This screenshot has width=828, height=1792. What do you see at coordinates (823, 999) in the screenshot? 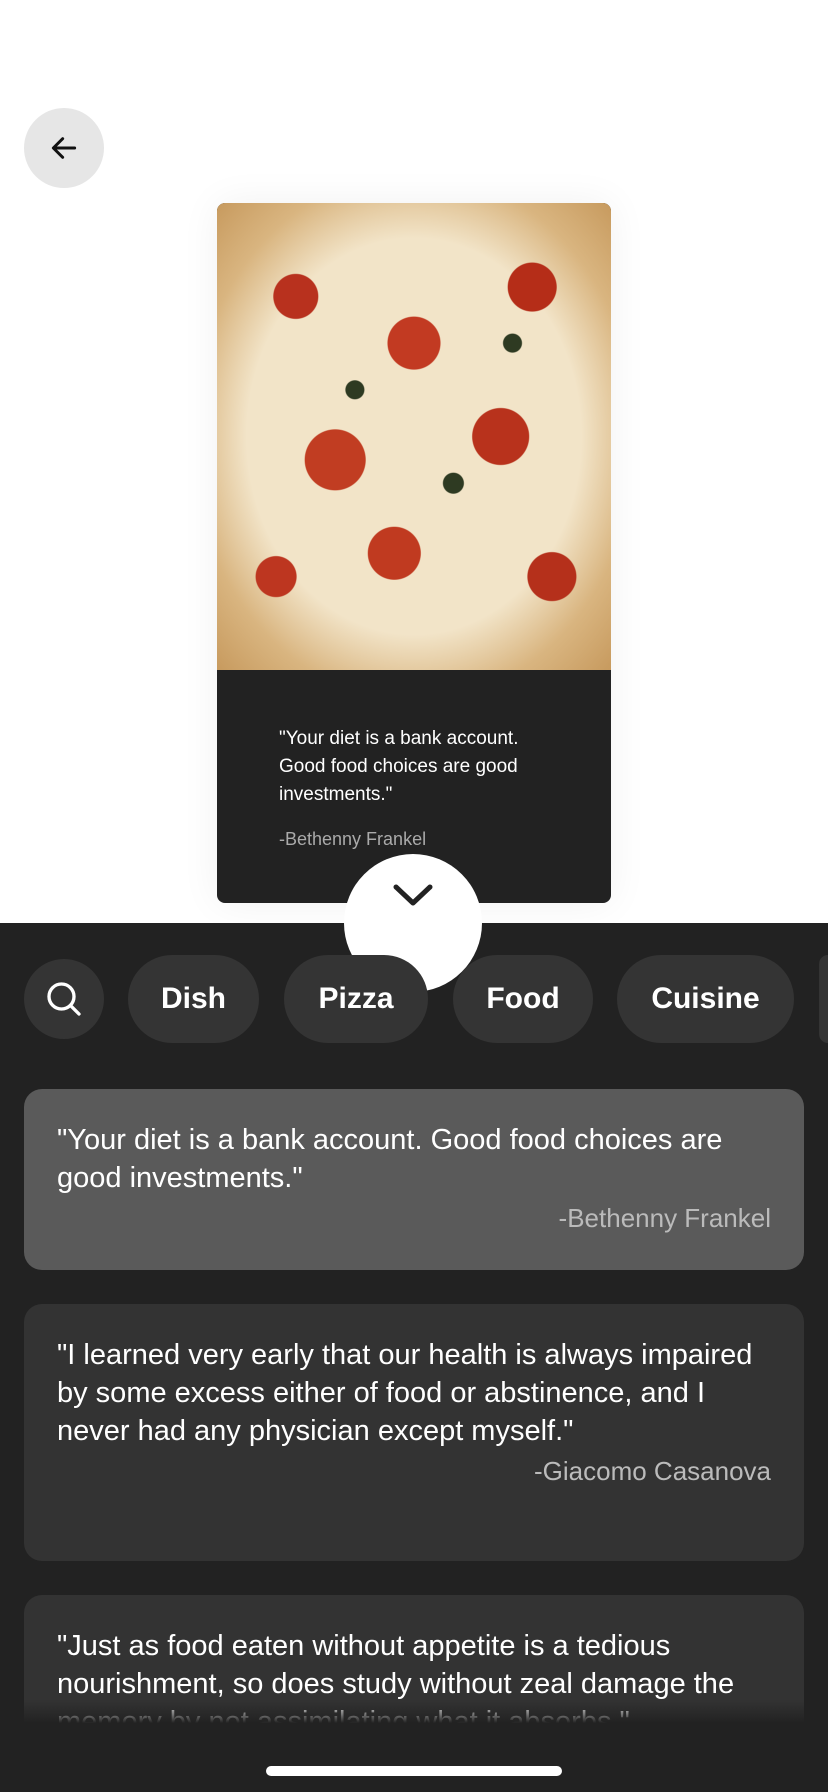
I see `chip-more` at bounding box center [823, 999].